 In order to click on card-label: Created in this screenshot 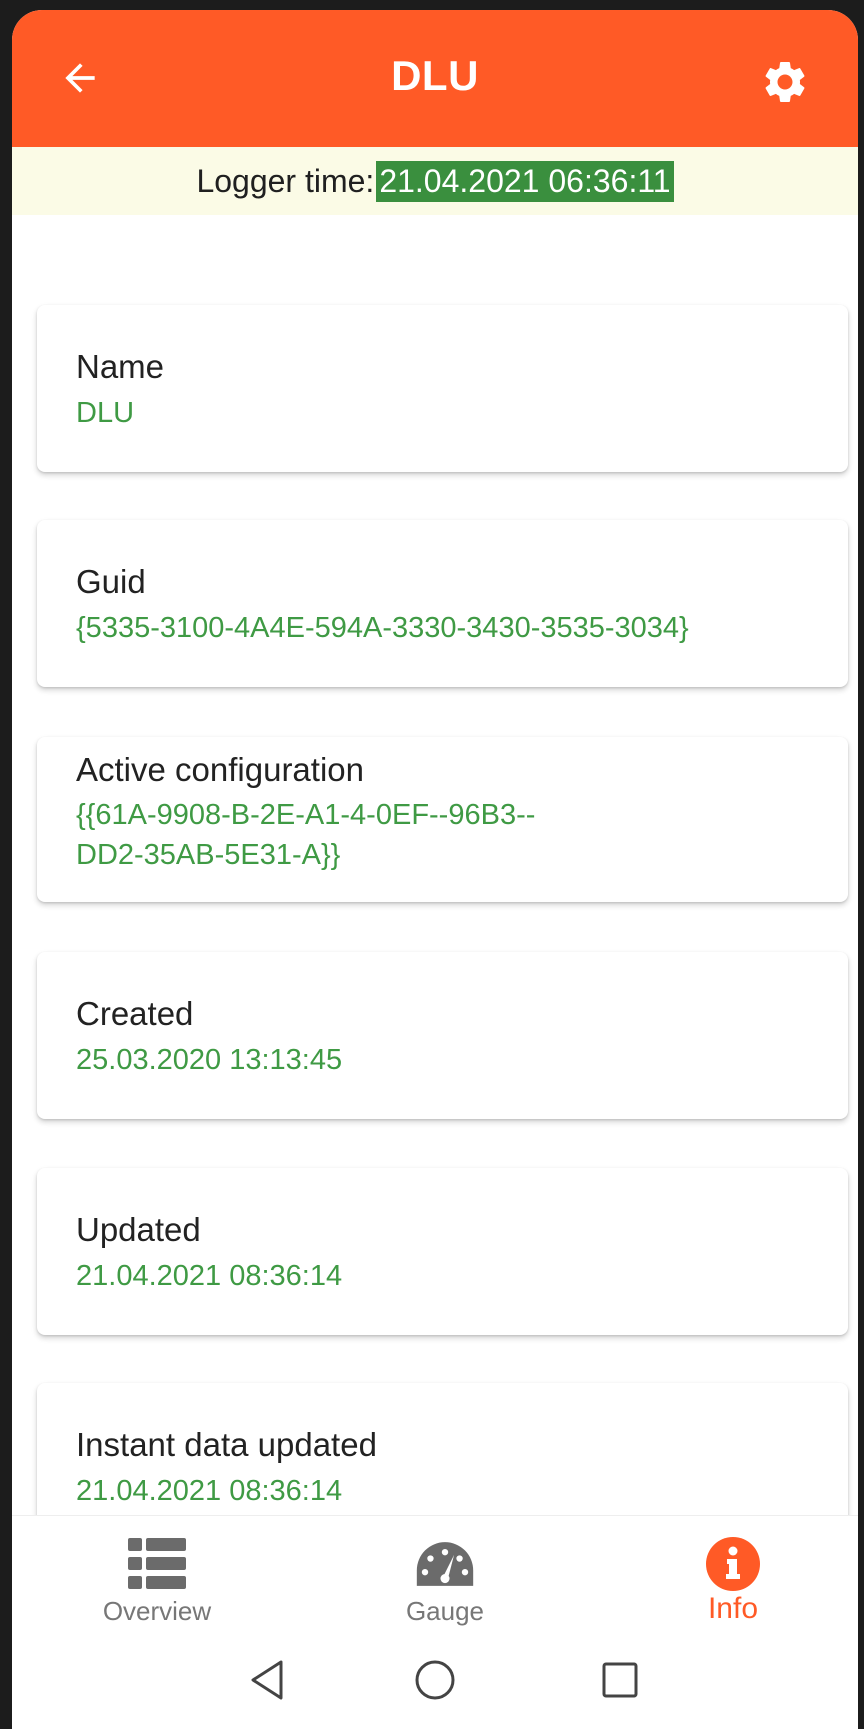, I will do `click(135, 1013)`.